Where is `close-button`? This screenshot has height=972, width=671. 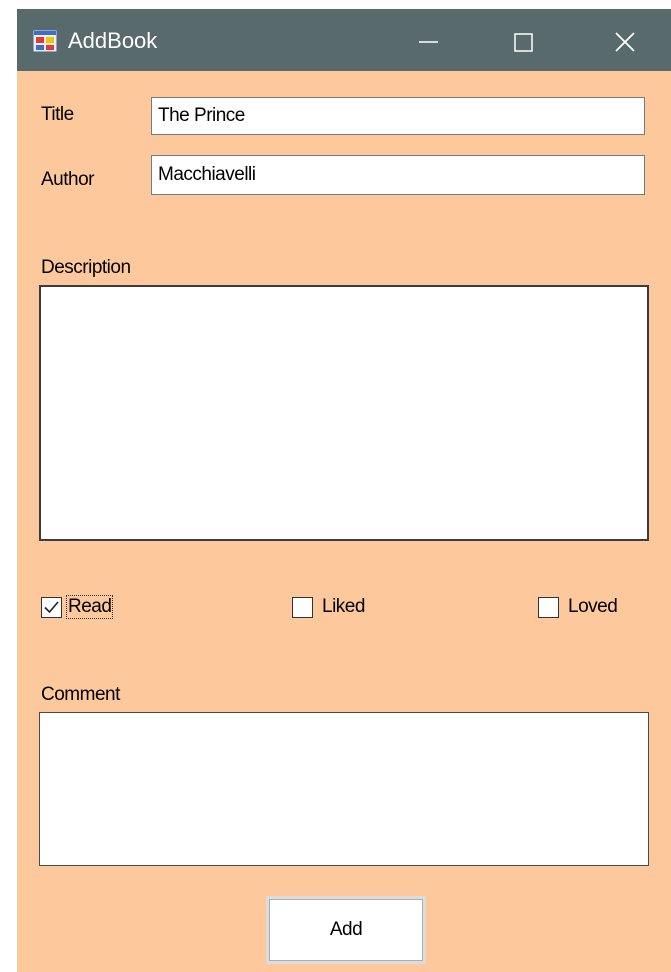 close-button is located at coordinates (625, 40).